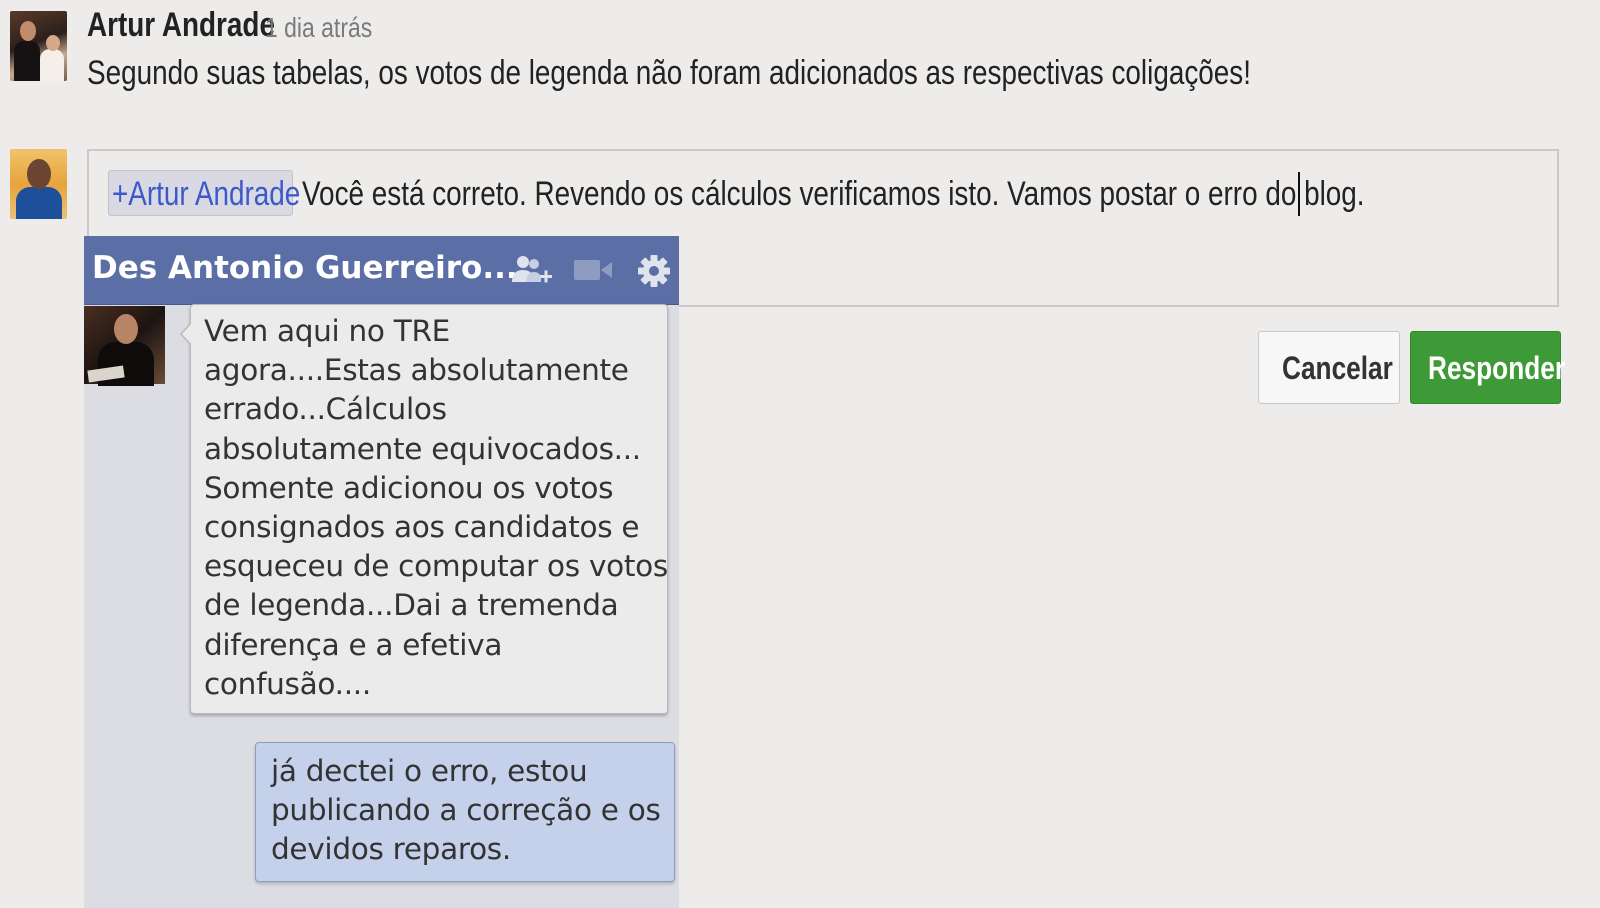  What do you see at coordinates (1337, 368) in the screenshot?
I see `cancel-button-label: Cancelar` at bounding box center [1337, 368].